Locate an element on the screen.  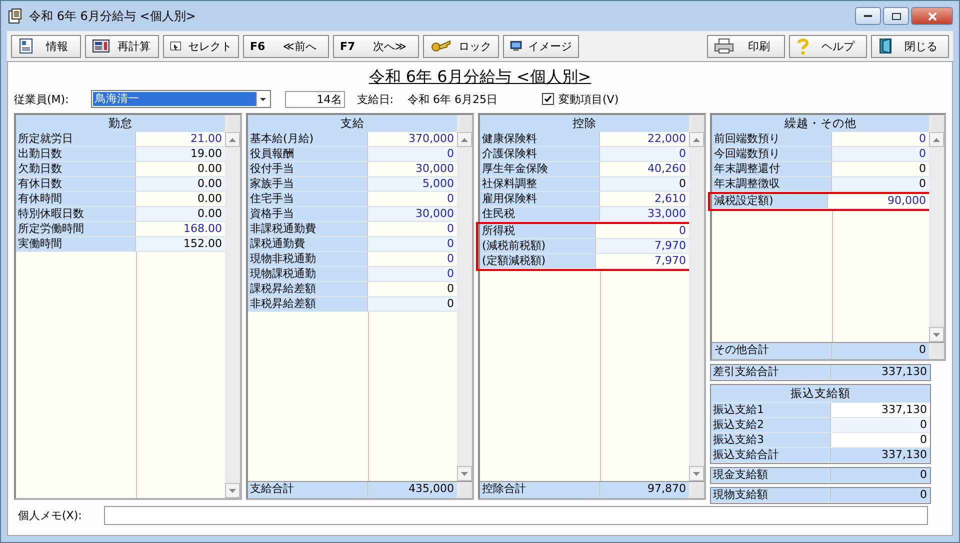
row-label: 介護保険料 is located at coordinates (540, 154).